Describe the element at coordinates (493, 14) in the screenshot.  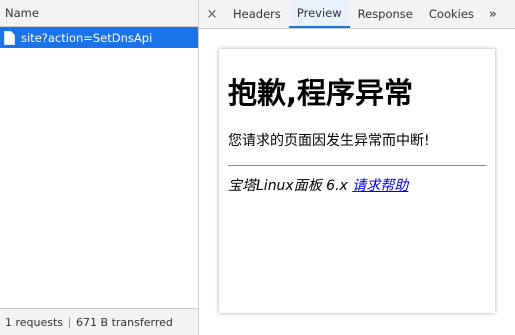
I see `more-tabs-icon: »` at that location.